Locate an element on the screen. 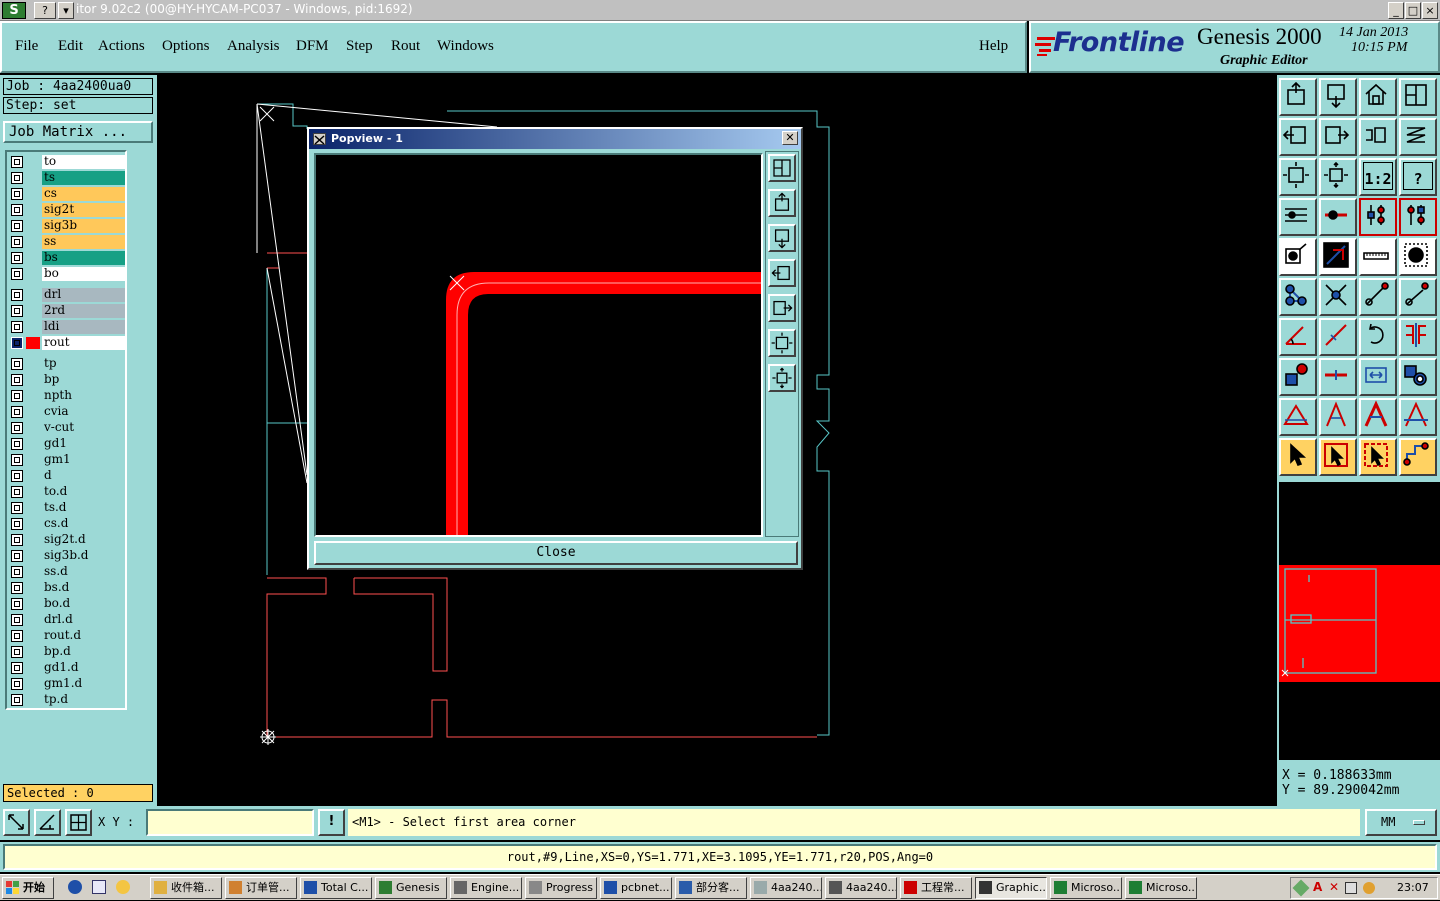 This screenshot has height=901, width=1440. menu-edit: Edit is located at coordinates (70, 46).